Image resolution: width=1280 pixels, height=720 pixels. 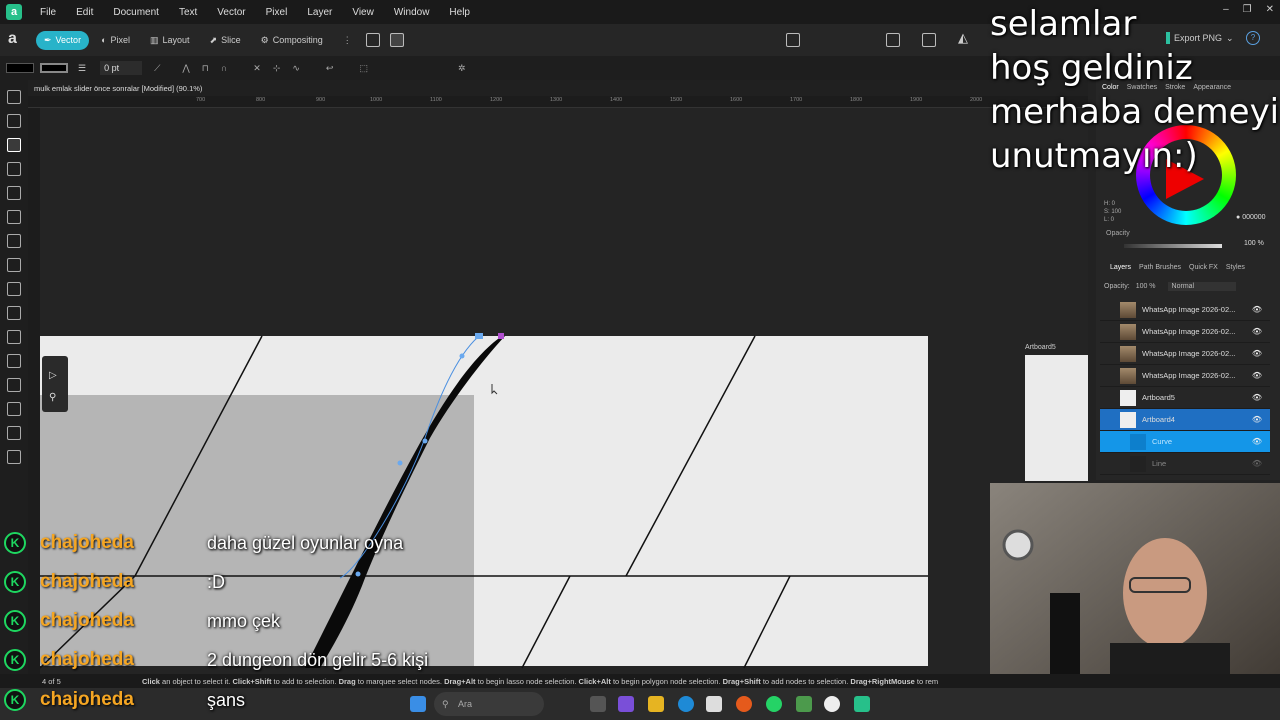 I want to click on text-tool-icon, so click(x=14, y=337).